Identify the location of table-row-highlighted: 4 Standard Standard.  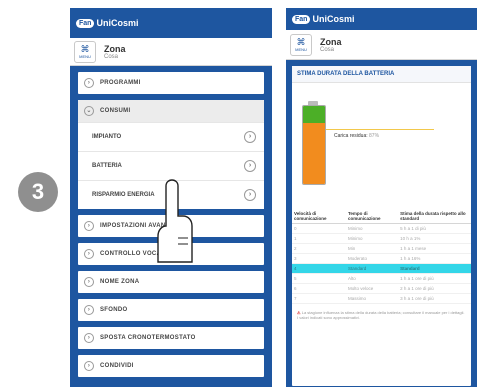
(381, 268).